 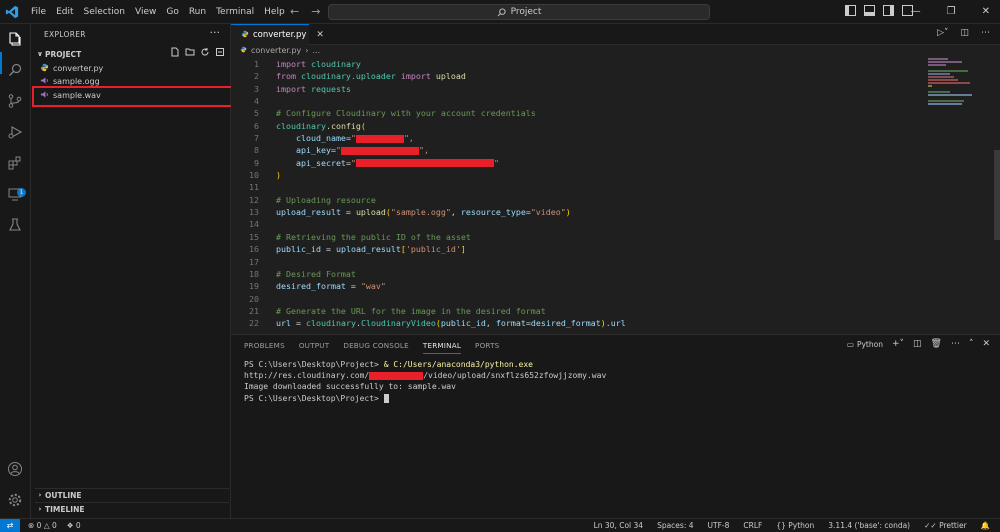 What do you see at coordinates (132, 508) in the screenshot?
I see `timeline-section: › TIMELINE` at bounding box center [132, 508].